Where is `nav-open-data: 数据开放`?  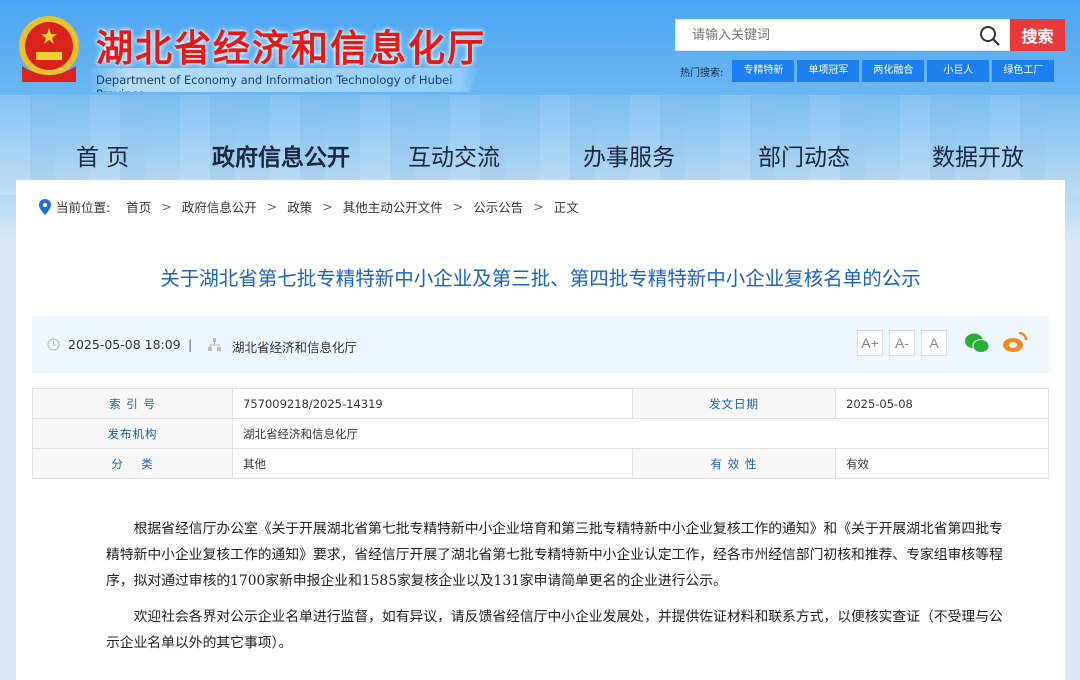
nav-open-data: 数据开放 is located at coordinates (978, 155).